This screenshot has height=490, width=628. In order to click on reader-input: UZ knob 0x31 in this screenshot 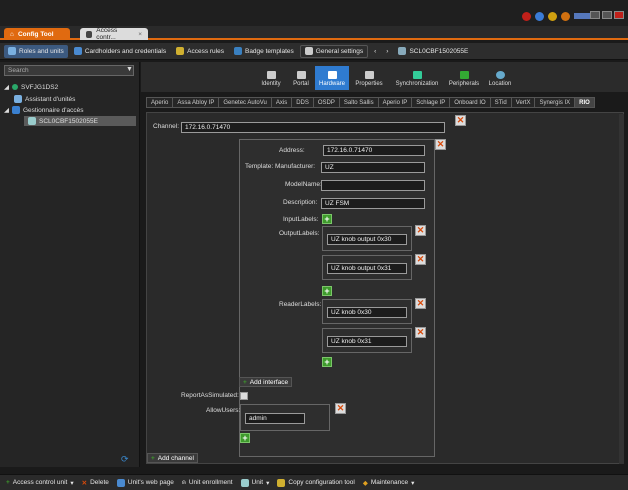, I will do `click(367, 341)`.